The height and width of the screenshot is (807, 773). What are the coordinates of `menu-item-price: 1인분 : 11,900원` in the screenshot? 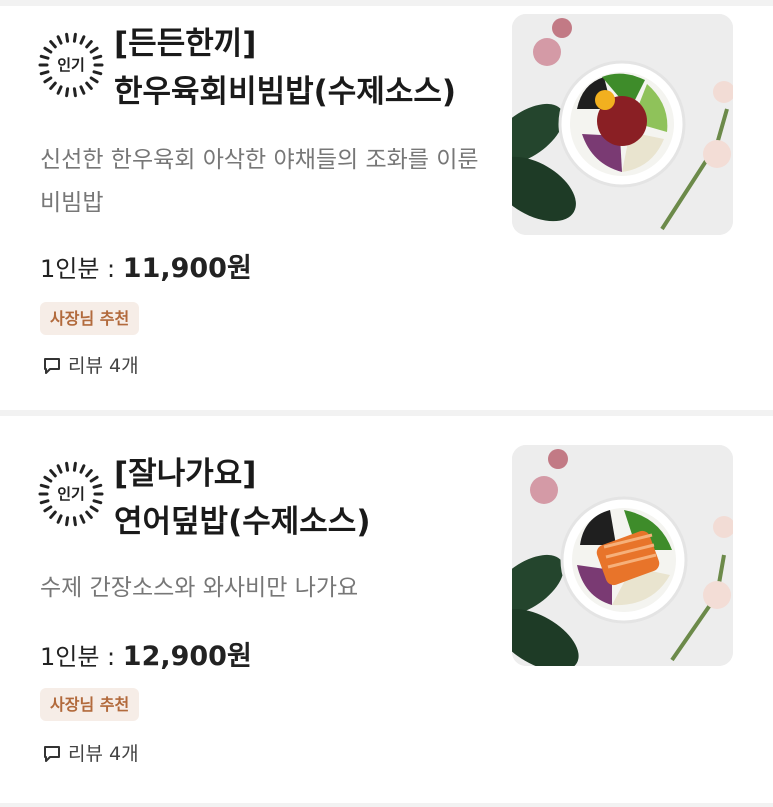 It's located at (146, 265).